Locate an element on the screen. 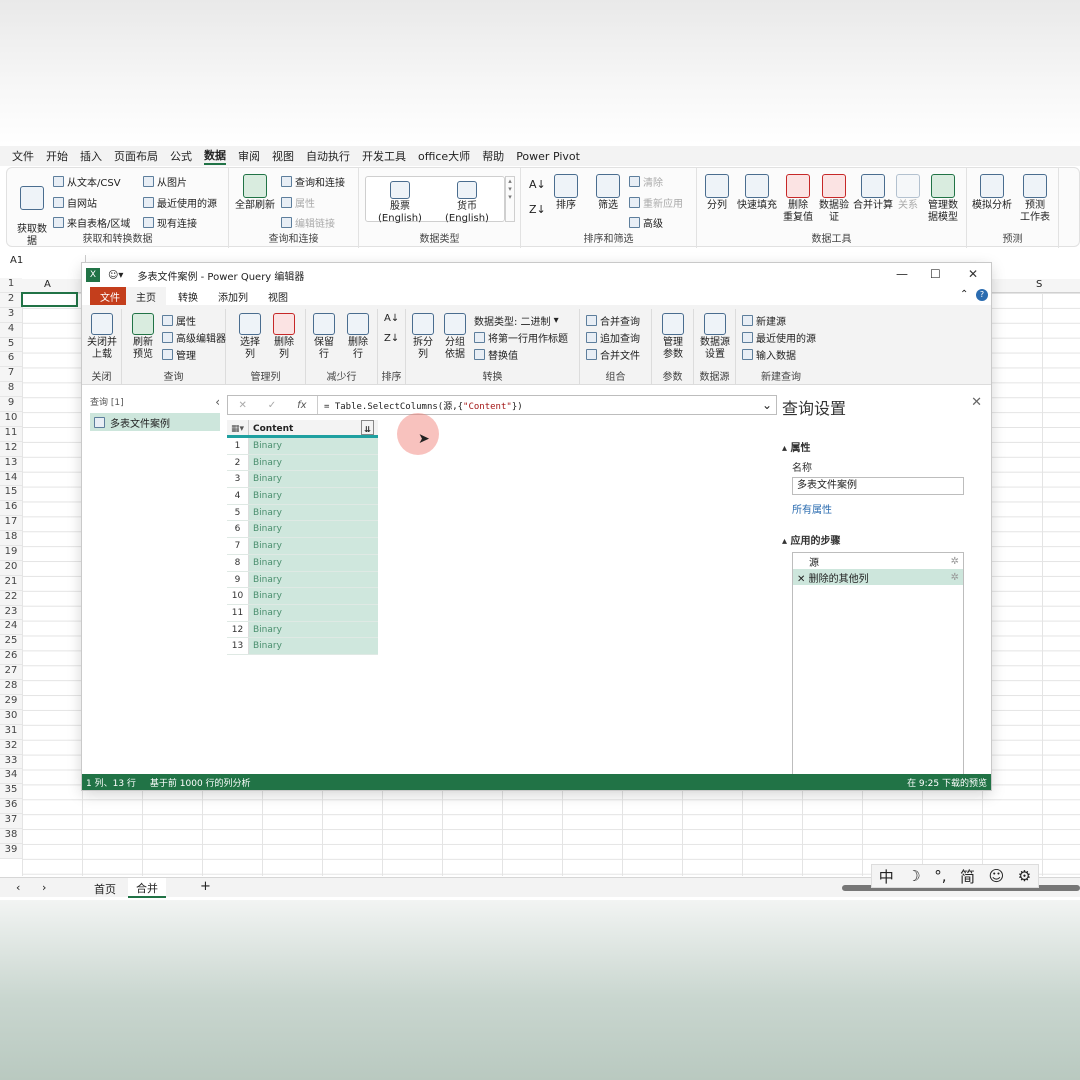  all-properties-link: 所有属性 is located at coordinates (887, 508).